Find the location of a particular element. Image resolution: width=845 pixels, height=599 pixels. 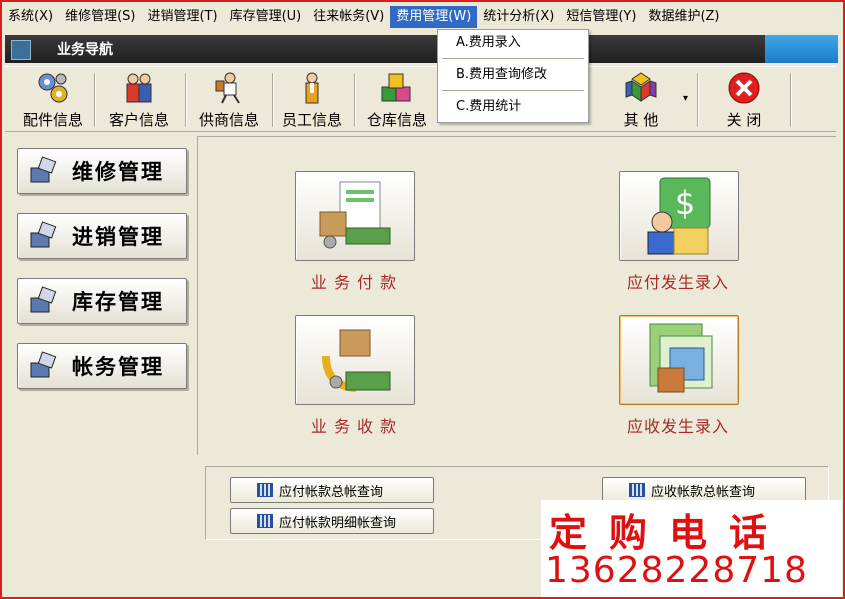

sales-icon is located at coordinates (43, 236).